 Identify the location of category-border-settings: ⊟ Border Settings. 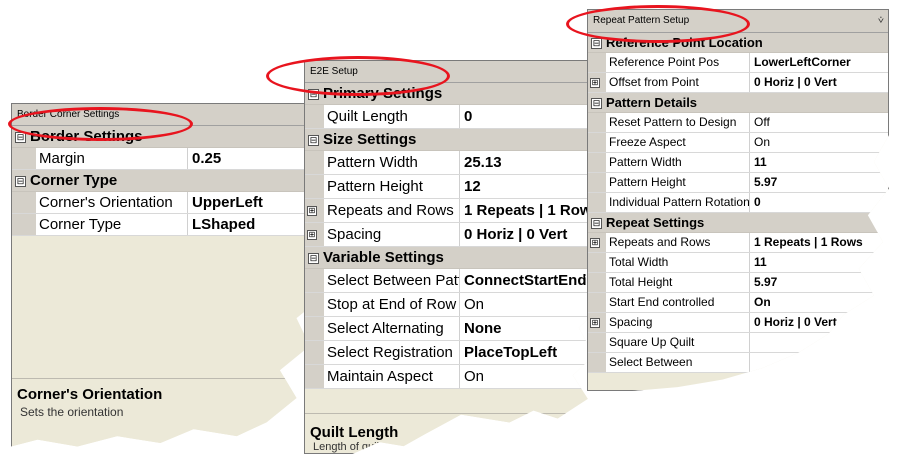
(177, 137).